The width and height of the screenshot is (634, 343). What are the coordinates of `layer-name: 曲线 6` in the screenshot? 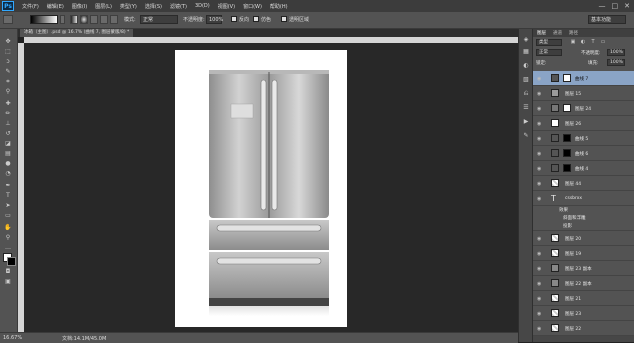 It's located at (581, 154).